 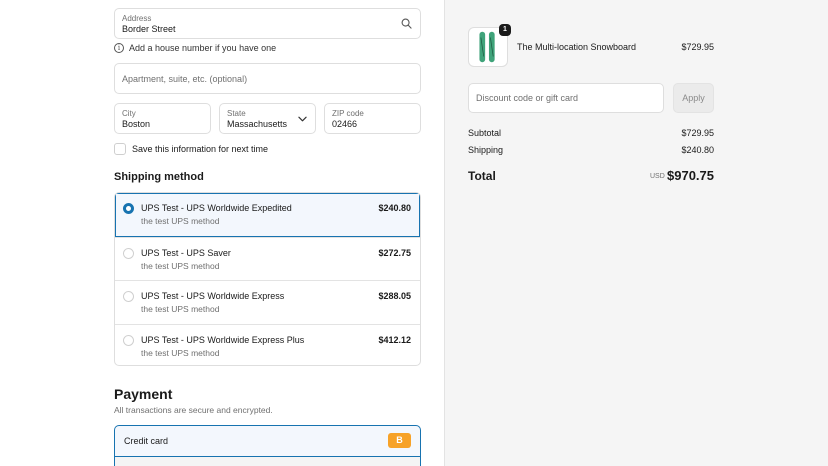 What do you see at coordinates (399, 440) in the screenshot?
I see `bitcoin-icon: B` at bounding box center [399, 440].